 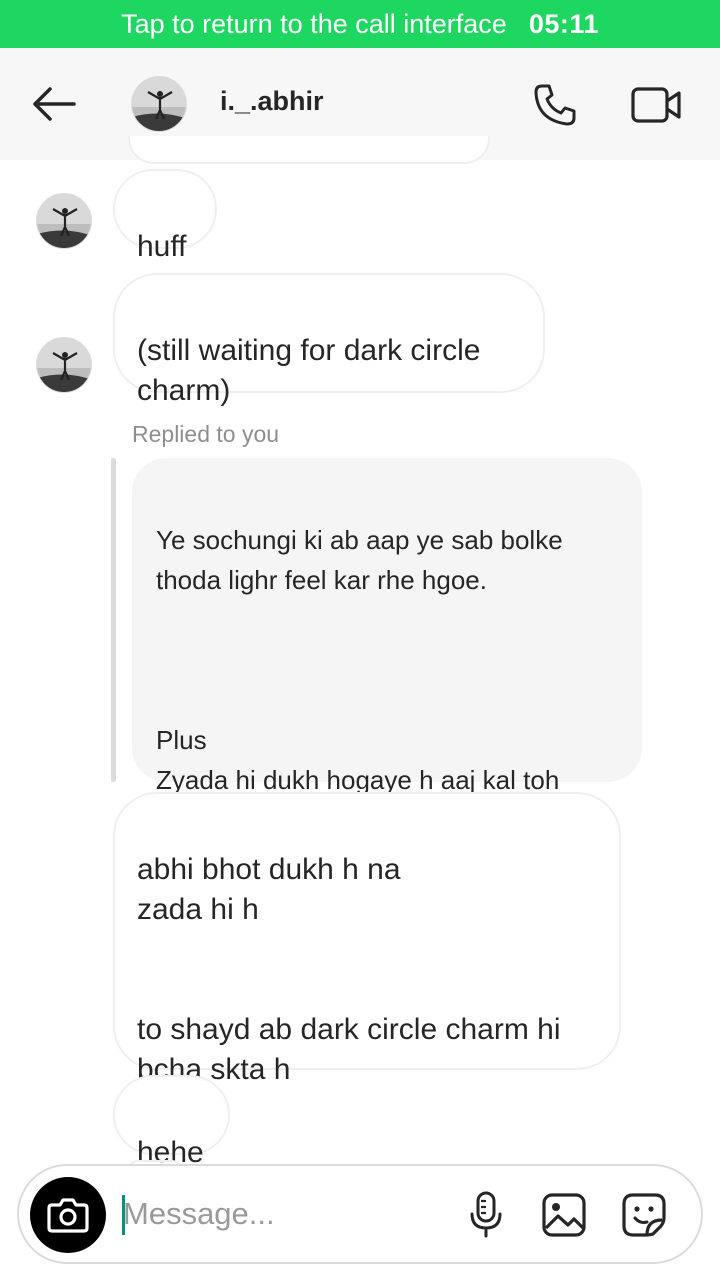 What do you see at coordinates (206, 434) in the screenshot?
I see `reply-label: Replied to you` at bounding box center [206, 434].